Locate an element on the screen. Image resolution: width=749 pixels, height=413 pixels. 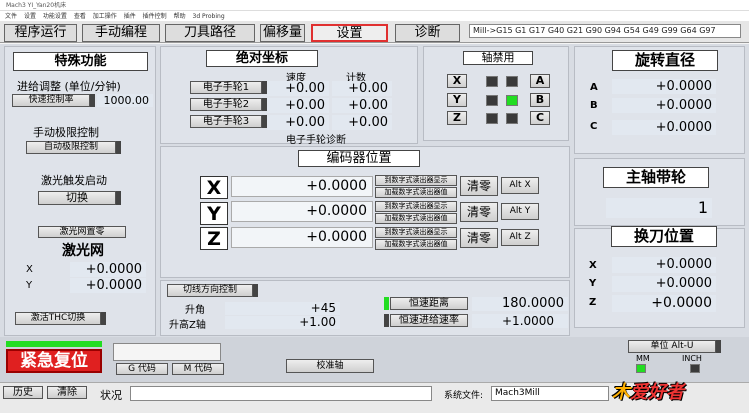
mpg1-speed: +0.00 is located at coordinates (298, 88).